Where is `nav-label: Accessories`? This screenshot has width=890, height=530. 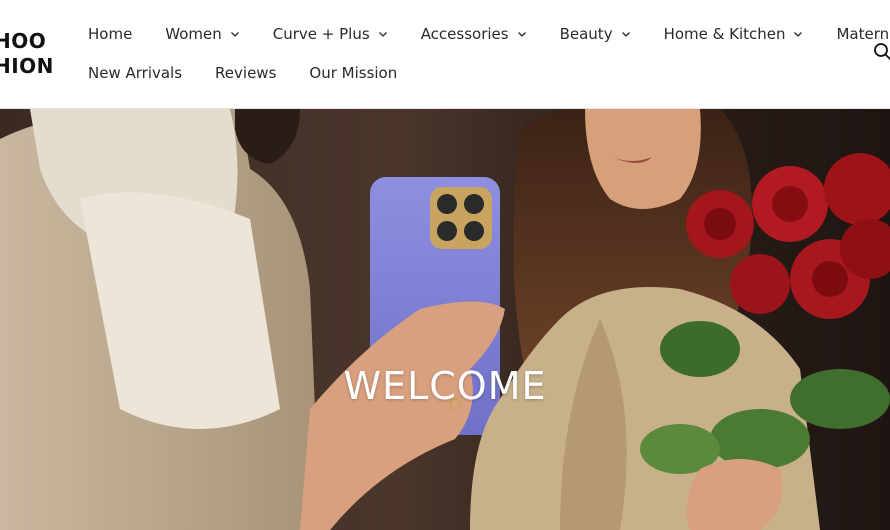 nav-label: Accessories is located at coordinates (464, 34).